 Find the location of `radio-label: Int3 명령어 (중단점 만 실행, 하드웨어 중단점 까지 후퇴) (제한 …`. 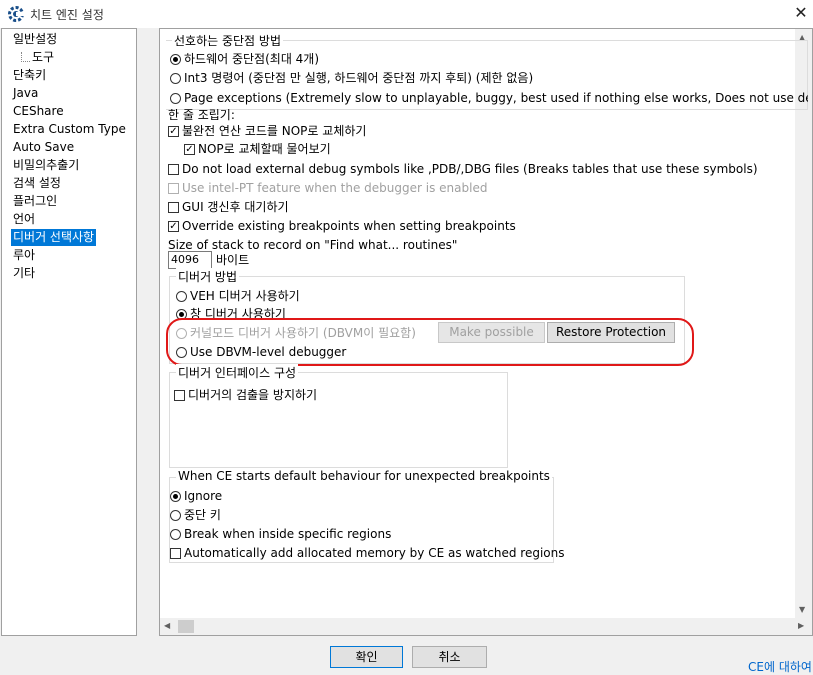

radio-label: Int3 명령어 (중단점 만 실행, 하드웨어 중단점 까지 후퇴) (제한 … is located at coordinates (359, 78).